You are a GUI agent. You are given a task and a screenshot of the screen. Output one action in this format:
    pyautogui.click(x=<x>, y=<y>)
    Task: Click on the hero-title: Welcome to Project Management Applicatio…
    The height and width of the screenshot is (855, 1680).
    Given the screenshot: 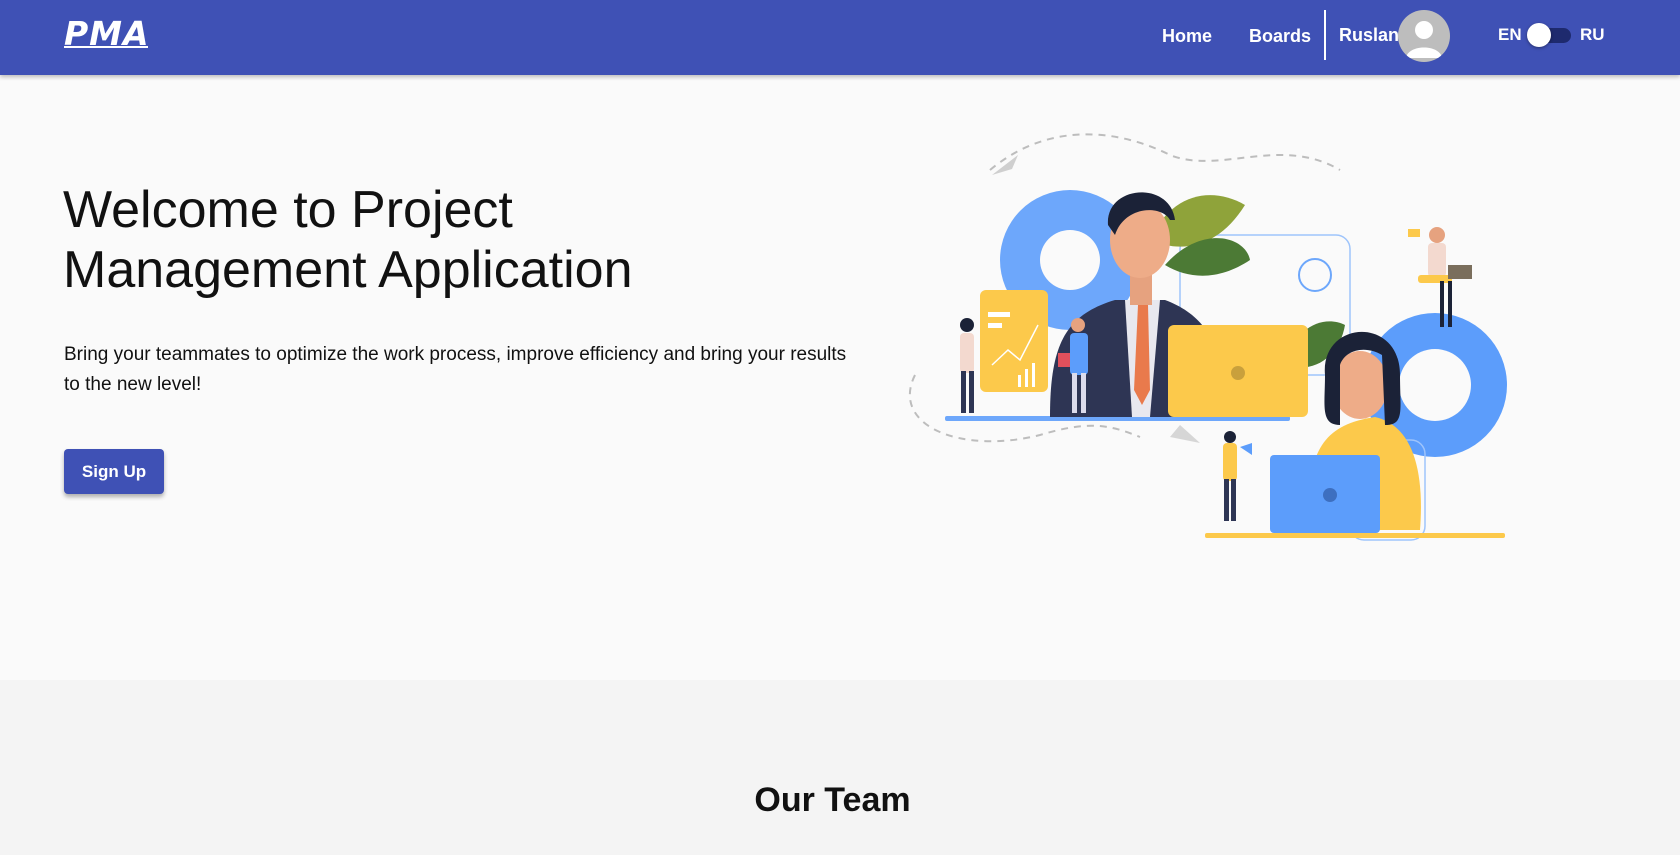 What is the action you would take?
    pyautogui.click(x=348, y=240)
    